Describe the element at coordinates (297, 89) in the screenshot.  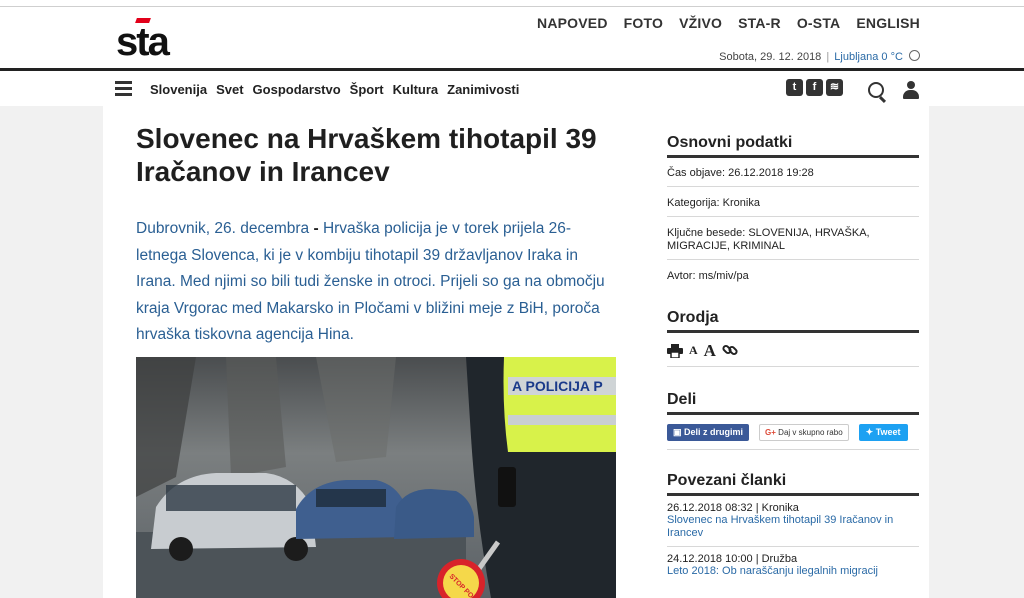
I see `nav-gospodarstvo: Gospodarstvo` at that location.